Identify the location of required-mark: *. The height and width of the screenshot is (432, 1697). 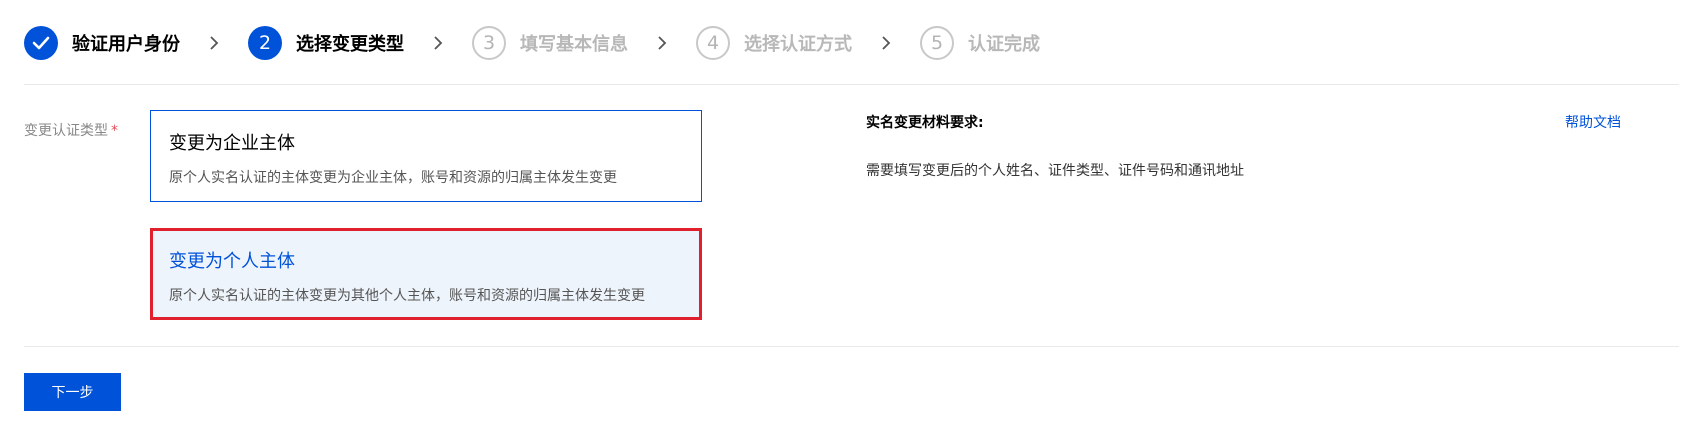
(114, 131).